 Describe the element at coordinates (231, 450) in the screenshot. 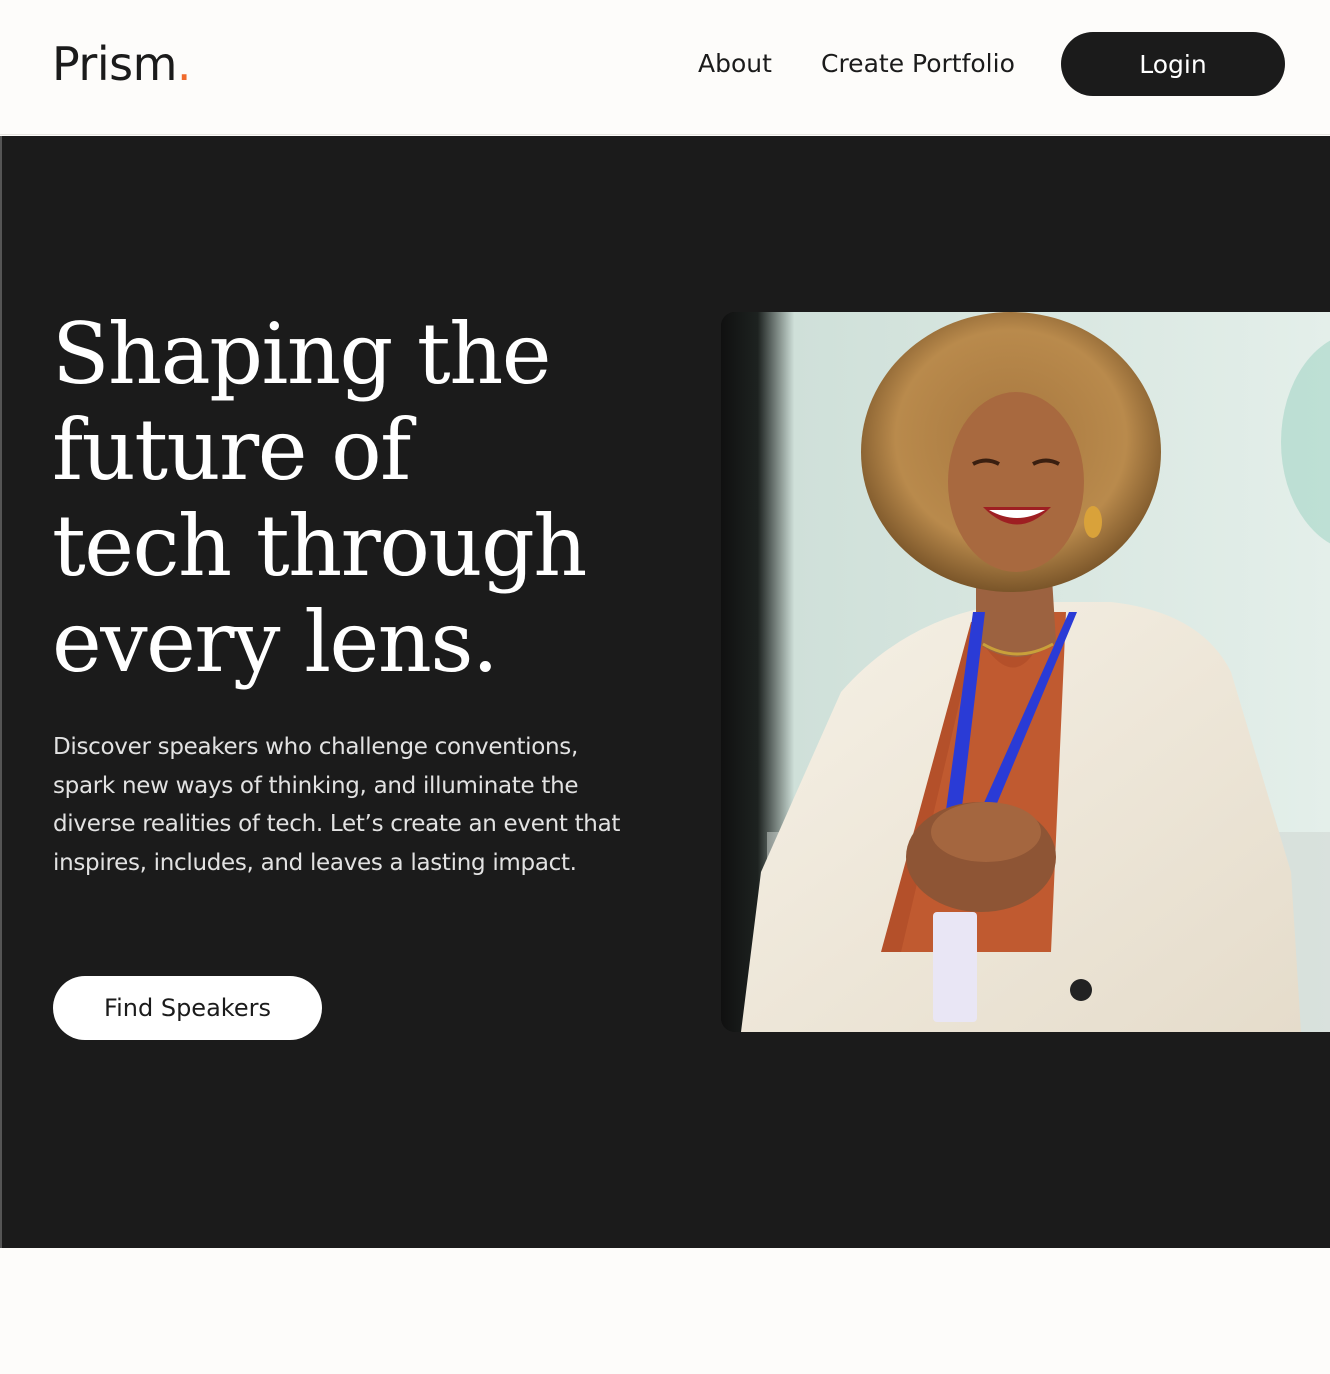

I see `hero-title-line: future of` at that location.